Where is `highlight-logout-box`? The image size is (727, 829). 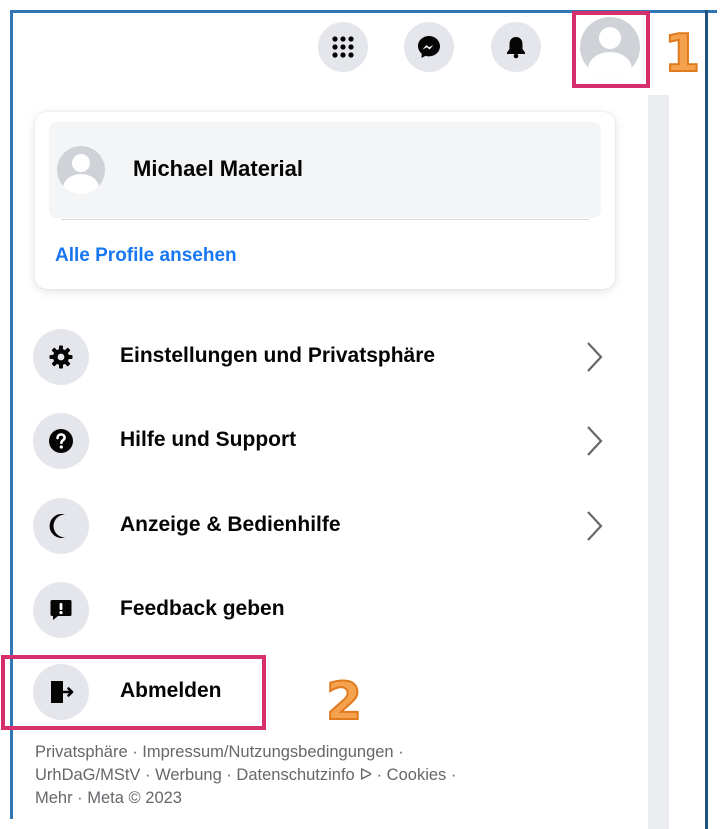 highlight-logout-box is located at coordinates (133, 692).